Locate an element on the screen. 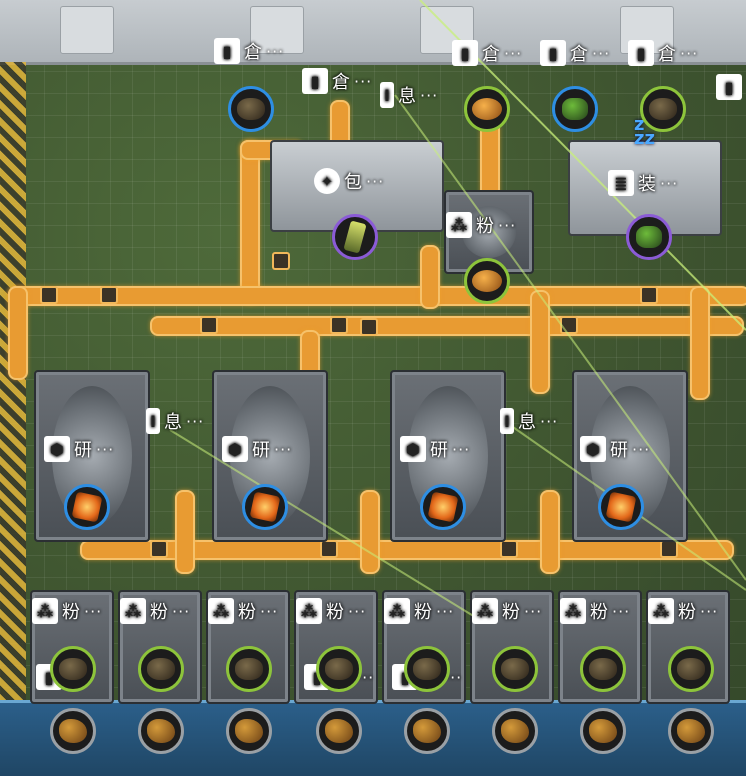 This screenshot has height=776, width=746. rest-text: 息 is located at coordinates (407, 96).